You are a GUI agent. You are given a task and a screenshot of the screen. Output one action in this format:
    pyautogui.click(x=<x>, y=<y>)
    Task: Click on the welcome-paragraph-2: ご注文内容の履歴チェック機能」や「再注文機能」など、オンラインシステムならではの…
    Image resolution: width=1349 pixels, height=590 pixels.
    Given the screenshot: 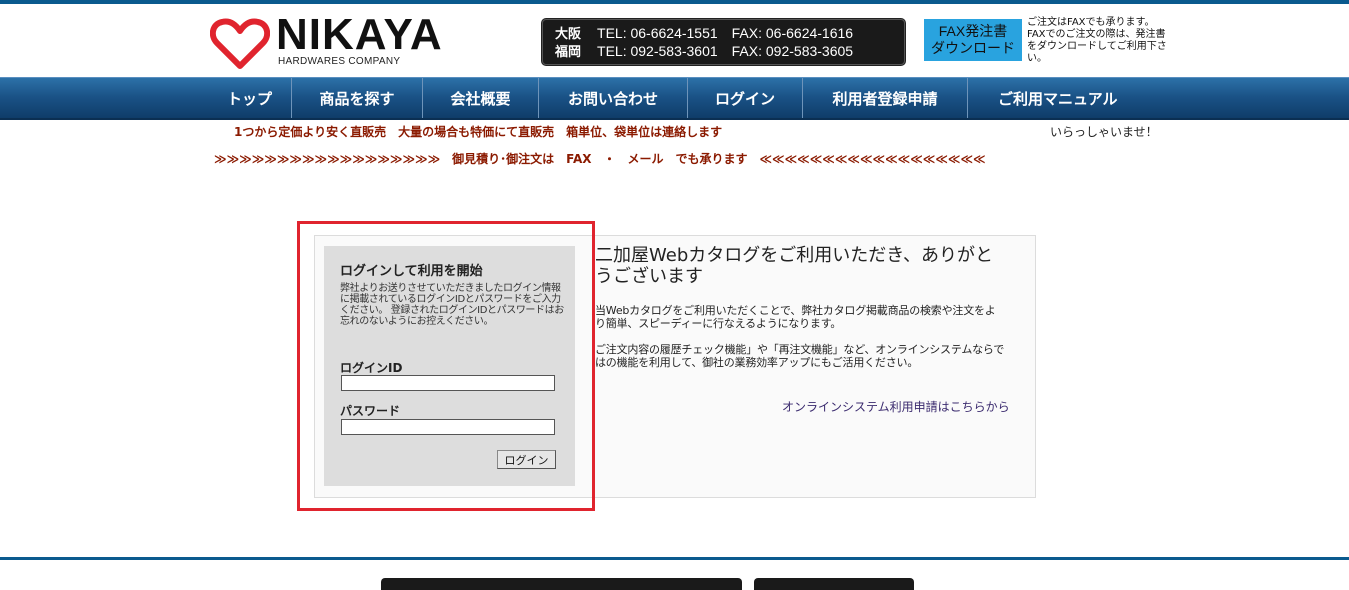 What is the action you would take?
    pyautogui.click(x=800, y=356)
    